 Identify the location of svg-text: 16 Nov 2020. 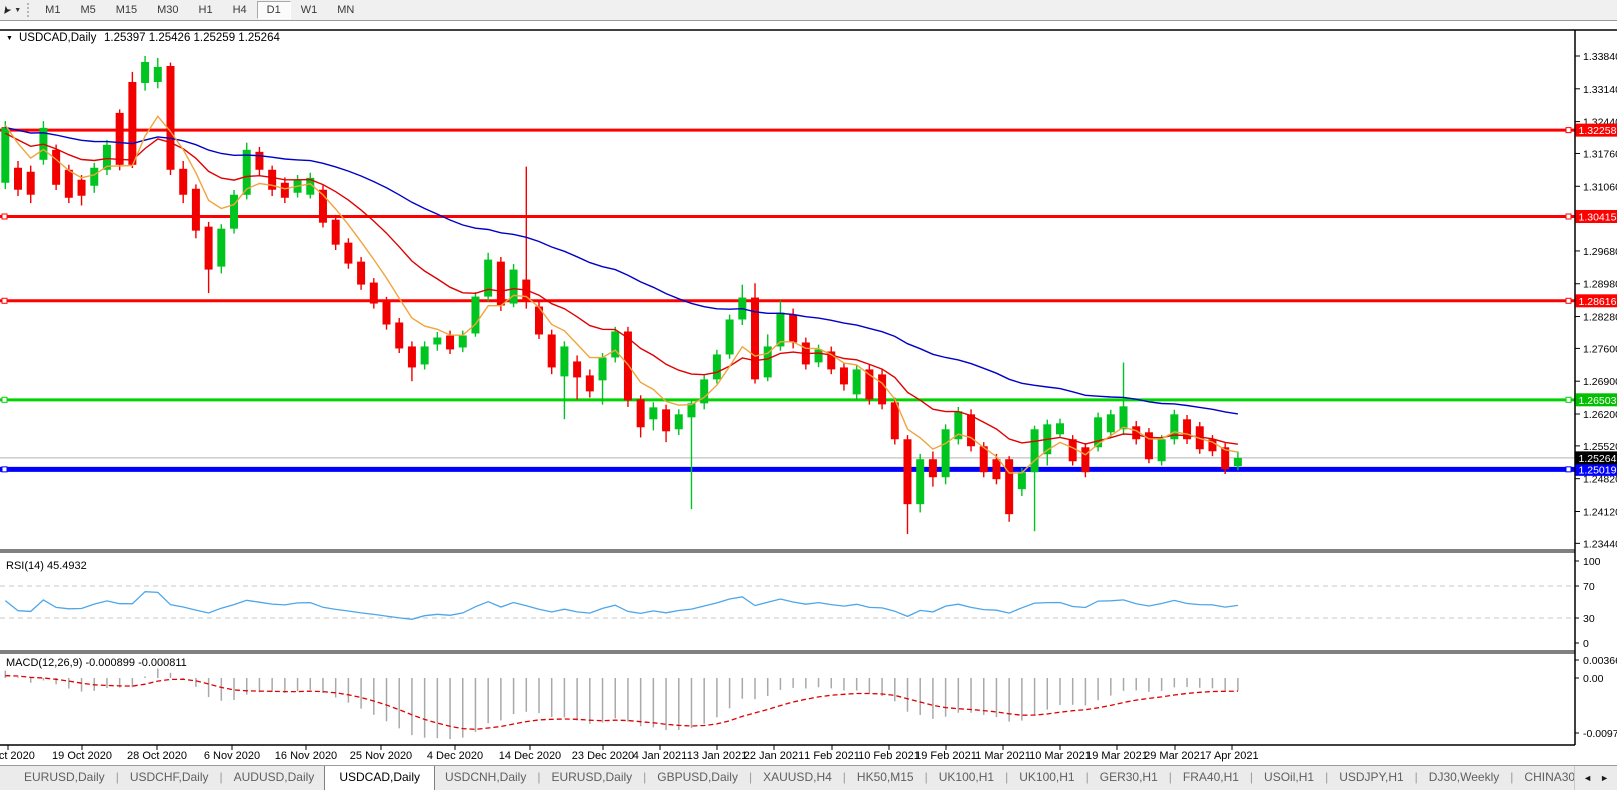
(306, 756).